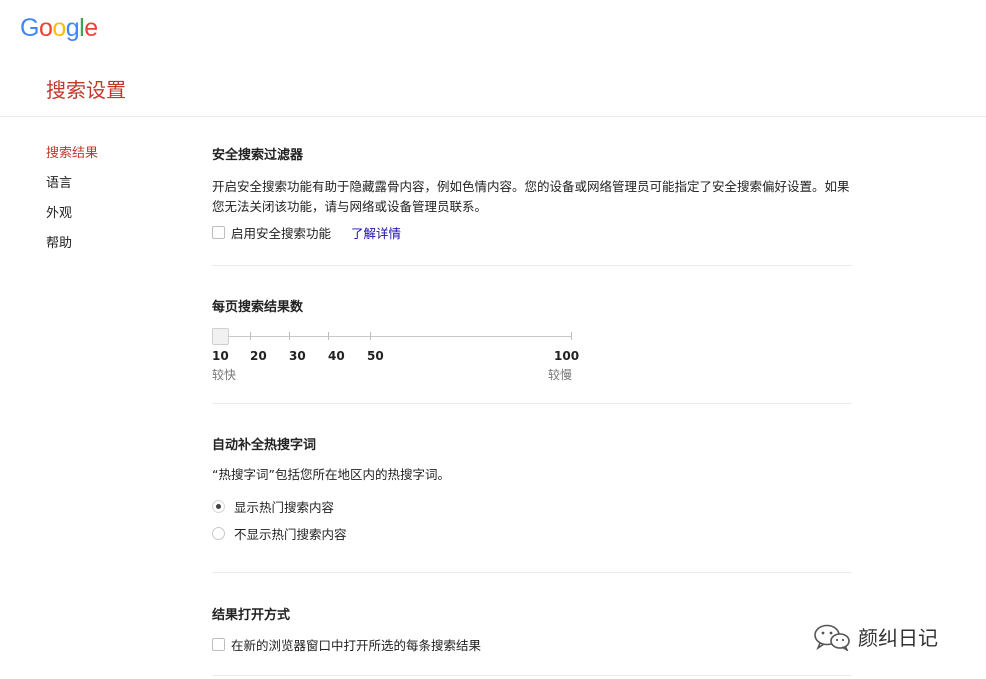 This screenshot has width=986, height=679. Describe the element at coordinates (218, 533) in the screenshot. I see `radio-button` at that location.